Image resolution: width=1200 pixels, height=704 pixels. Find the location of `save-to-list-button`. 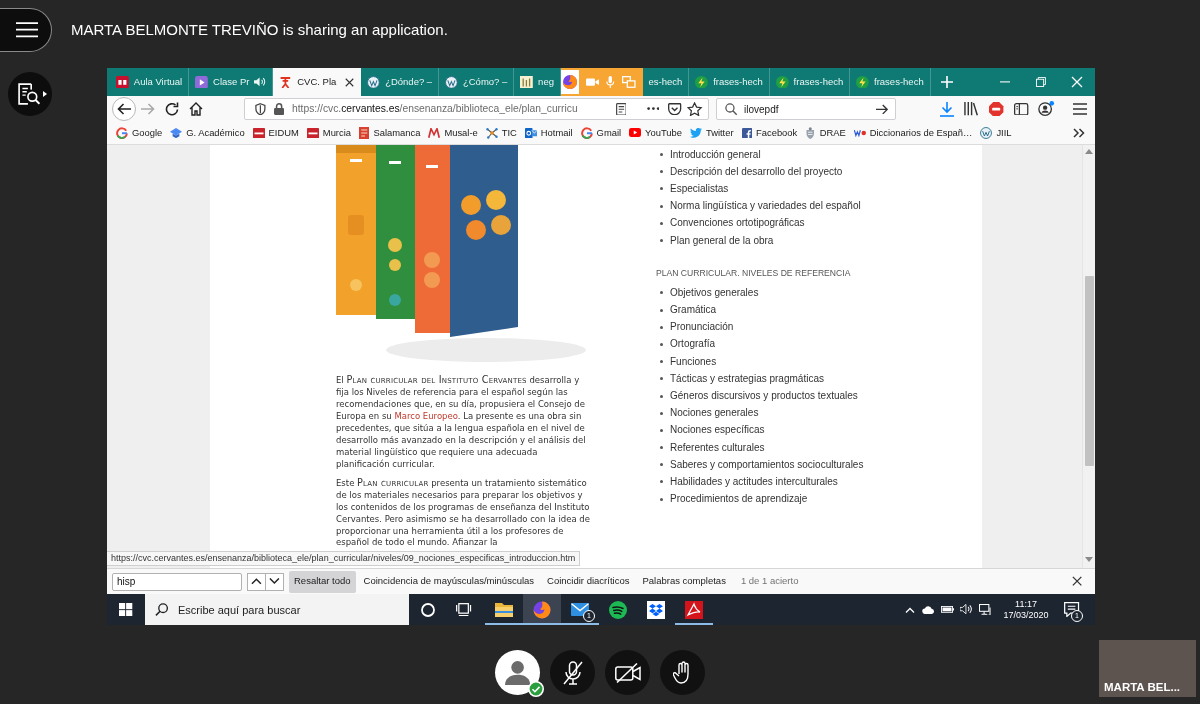

save-to-list-button is located at coordinates (675, 109).